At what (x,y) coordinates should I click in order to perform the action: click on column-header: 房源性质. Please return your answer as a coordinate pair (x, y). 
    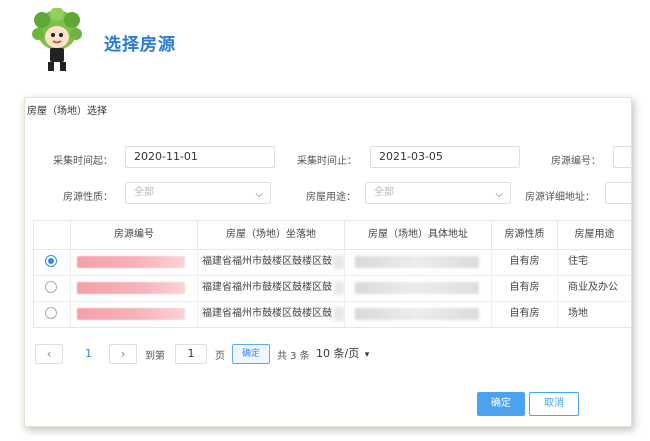
    Looking at the image, I should click on (525, 235).